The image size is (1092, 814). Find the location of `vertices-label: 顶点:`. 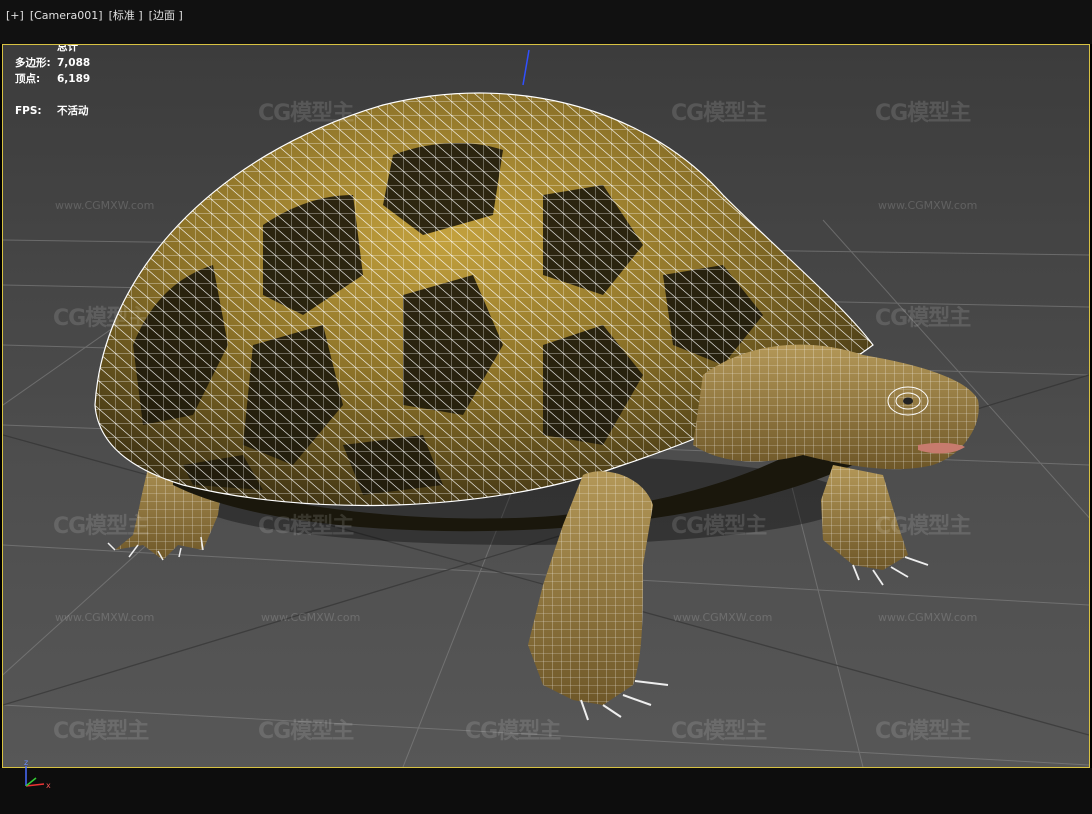

vertices-label: 顶点: is located at coordinates (28, 79).